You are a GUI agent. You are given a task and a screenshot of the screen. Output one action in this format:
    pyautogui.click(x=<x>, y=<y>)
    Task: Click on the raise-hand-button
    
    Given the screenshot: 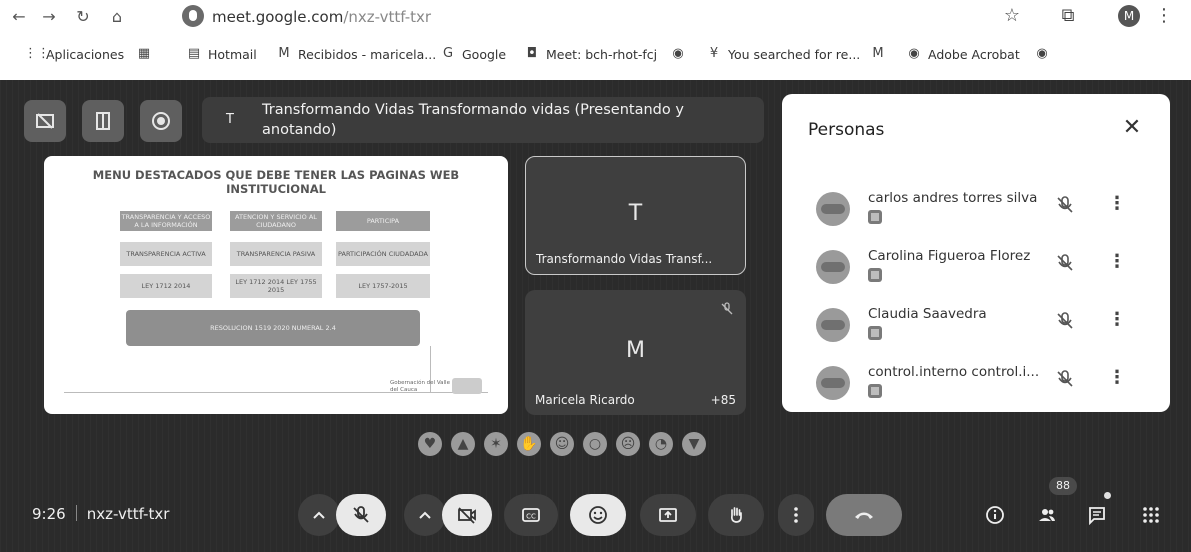 What is the action you would take?
    pyautogui.click(x=736, y=515)
    